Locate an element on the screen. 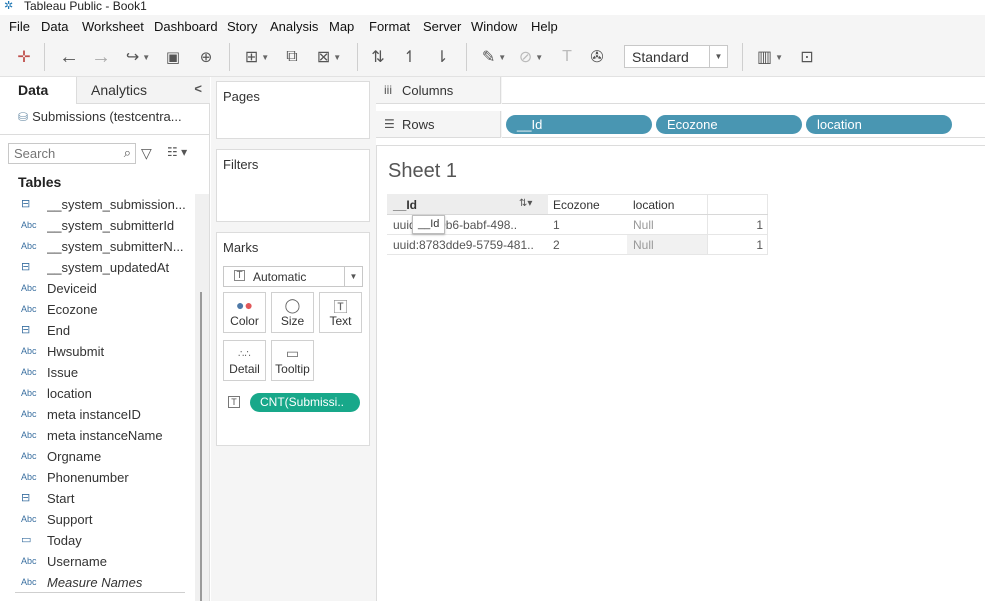 The width and height of the screenshot is (985, 601). rows-pill-ecozone: Ecozone is located at coordinates (729, 124).